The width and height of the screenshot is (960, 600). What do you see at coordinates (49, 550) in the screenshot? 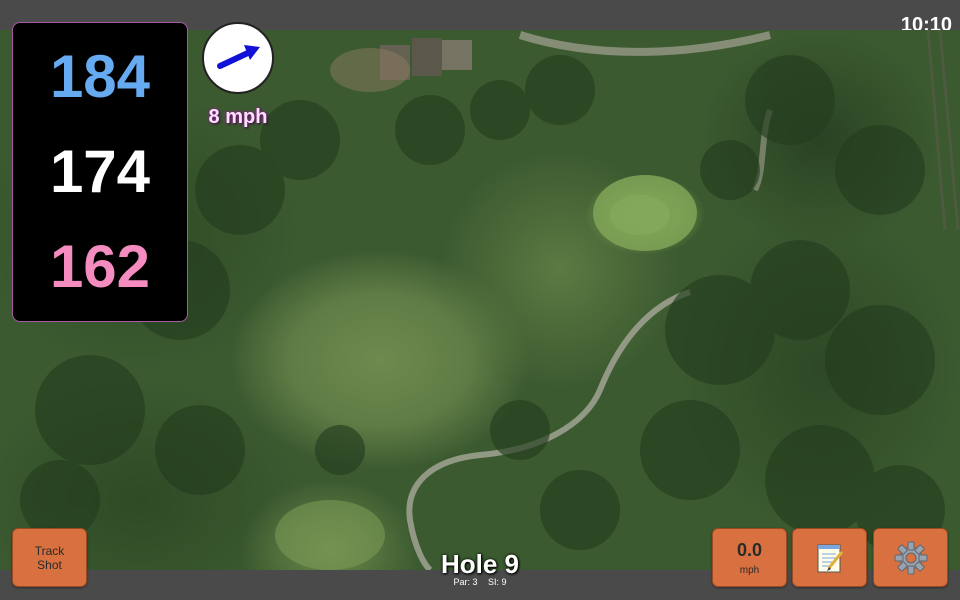
I see `track-shot-label-line1: Track` at bounding box center [49, 550].